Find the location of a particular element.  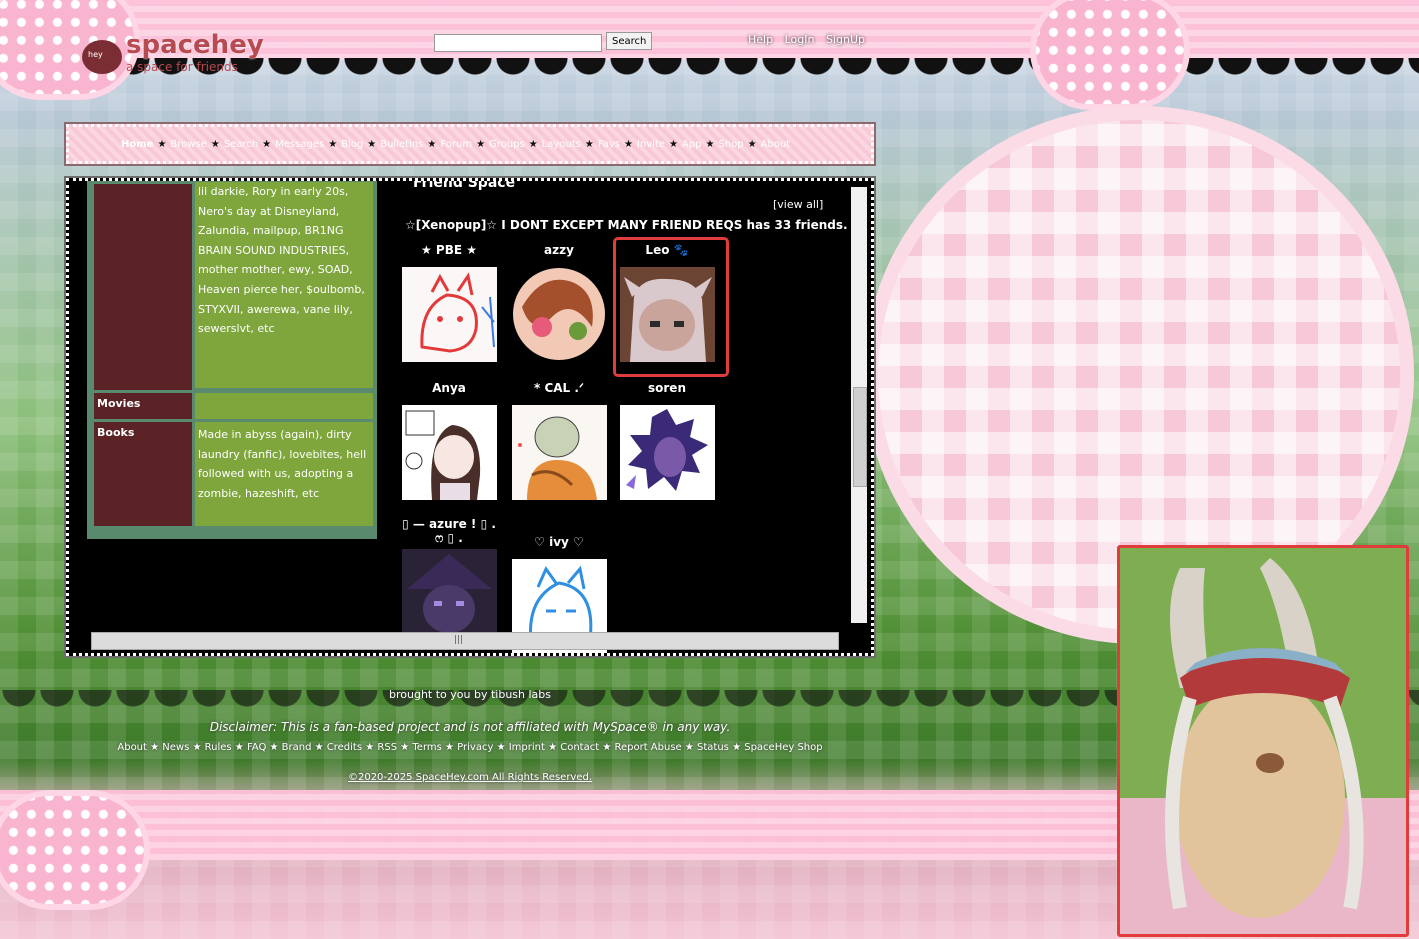

plush-photo is located at coordinates (1263, 741).